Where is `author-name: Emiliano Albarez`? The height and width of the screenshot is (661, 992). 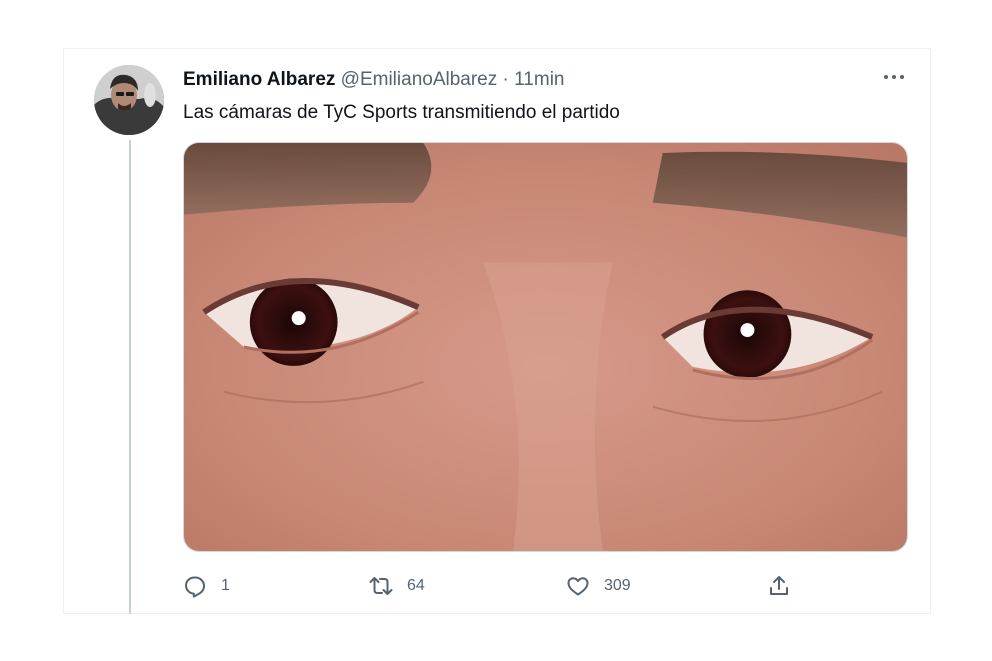
author-name: Emiliano Albarez is located at coordinates (259, 79).